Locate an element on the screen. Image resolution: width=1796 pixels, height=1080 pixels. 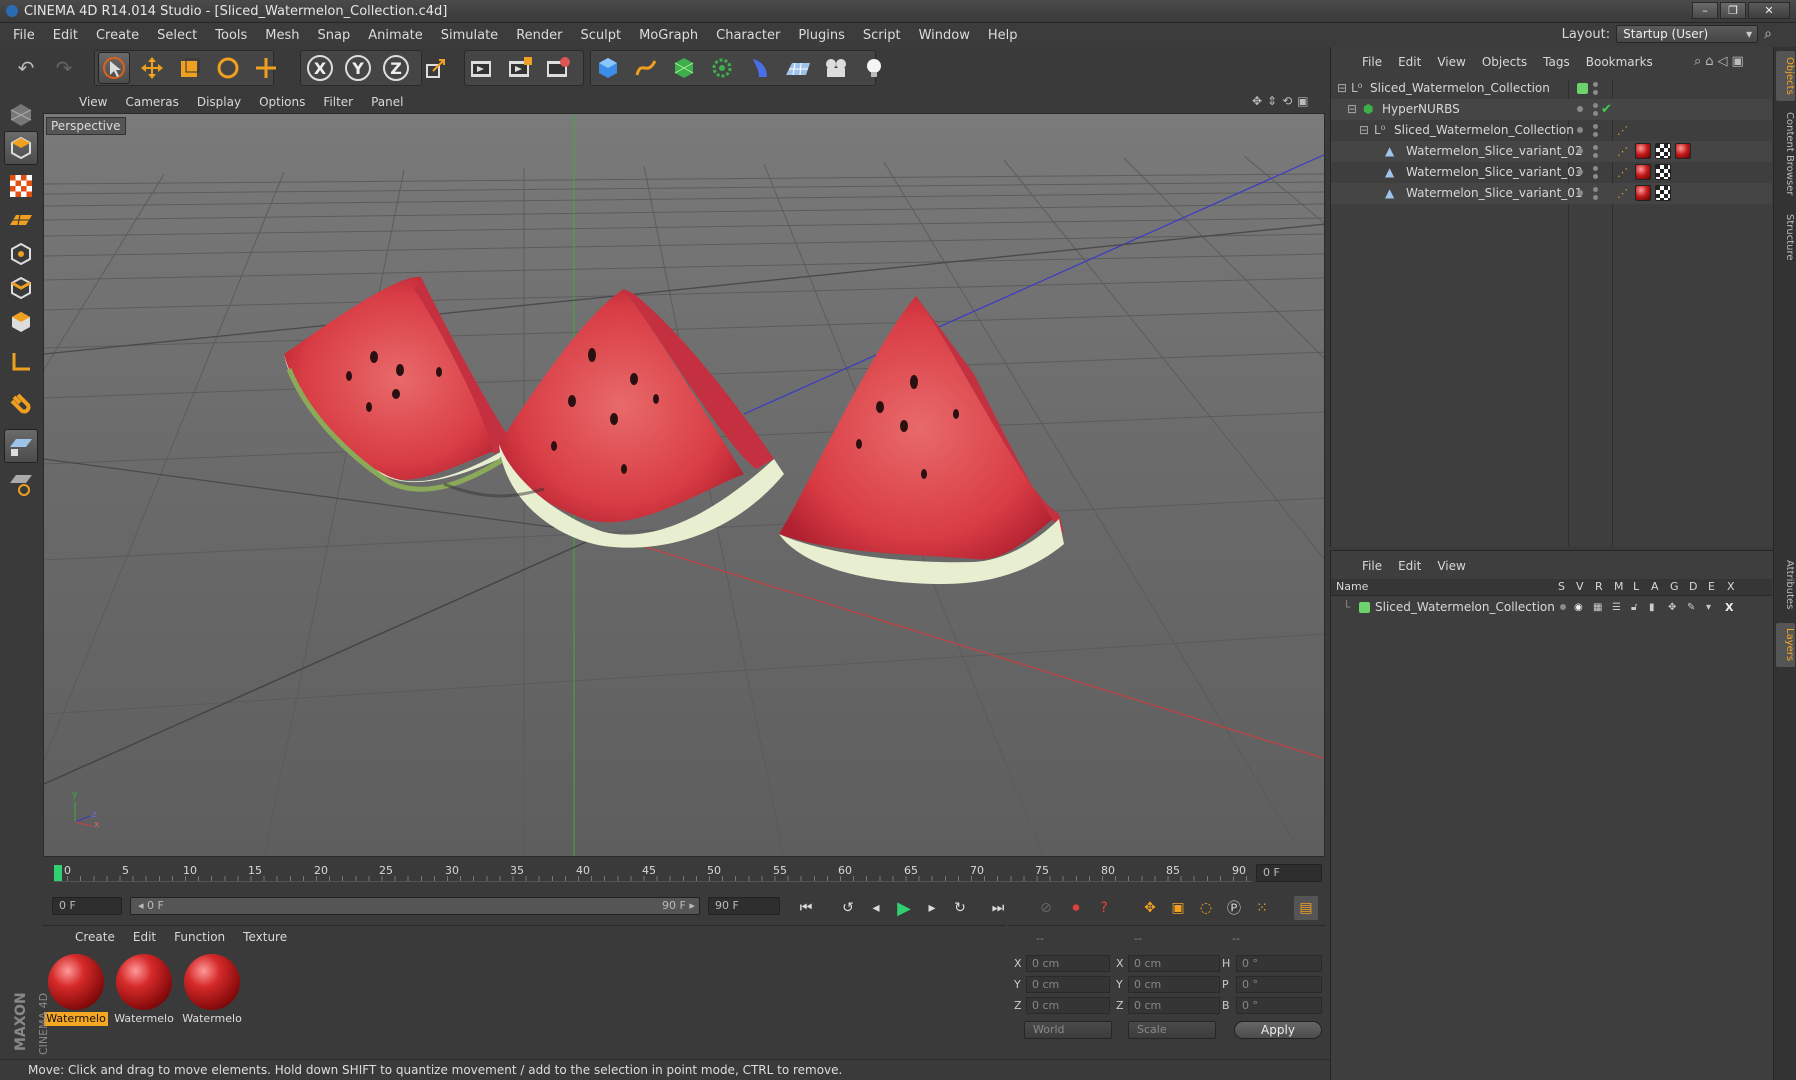
model-mode-icon is located at coordinates (21, 148).